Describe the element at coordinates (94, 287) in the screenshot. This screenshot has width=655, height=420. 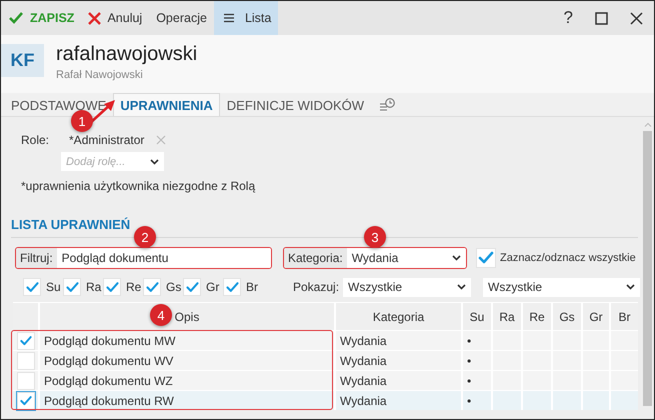
I see `flag-label: Ra` at that location.